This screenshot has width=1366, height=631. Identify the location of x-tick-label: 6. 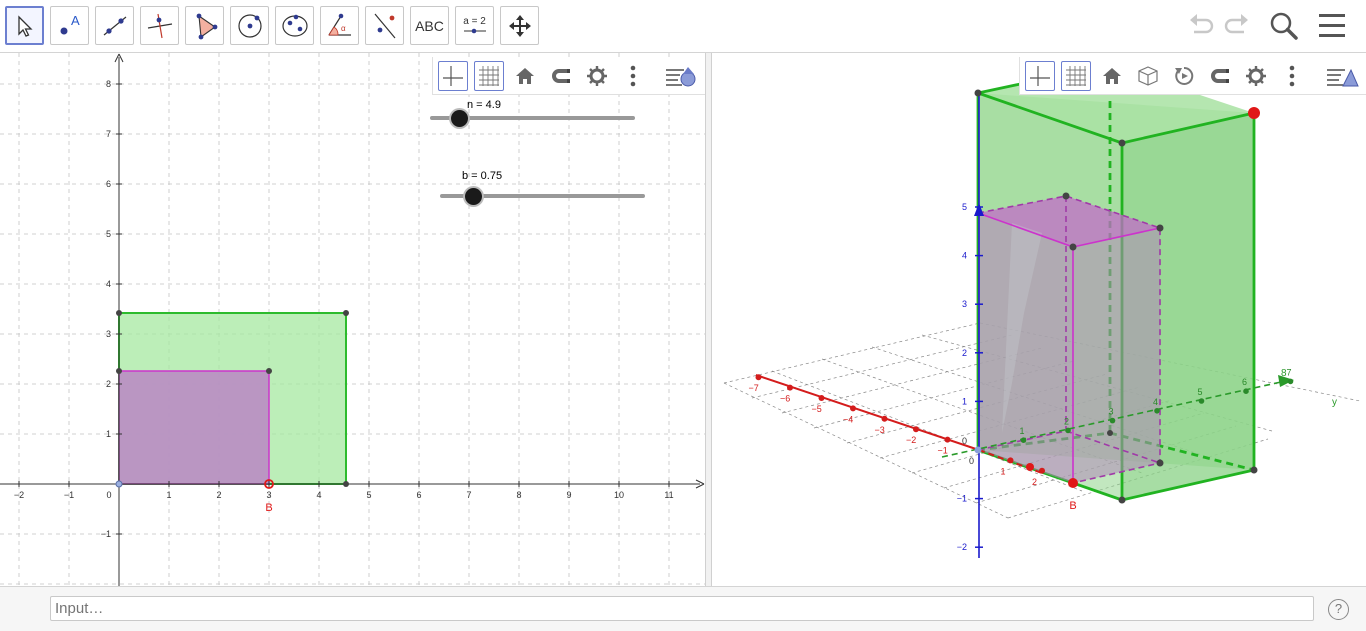
(418, 495).